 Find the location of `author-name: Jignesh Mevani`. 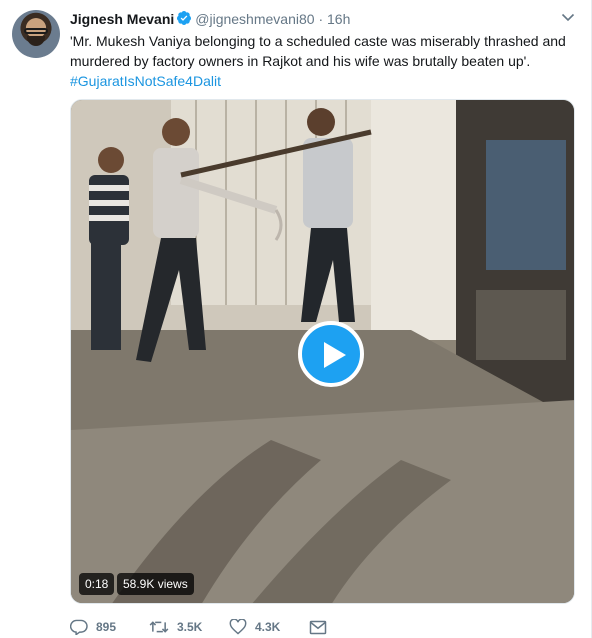

author-name: Jignesh Mevani is located at coordinates (122, 19).